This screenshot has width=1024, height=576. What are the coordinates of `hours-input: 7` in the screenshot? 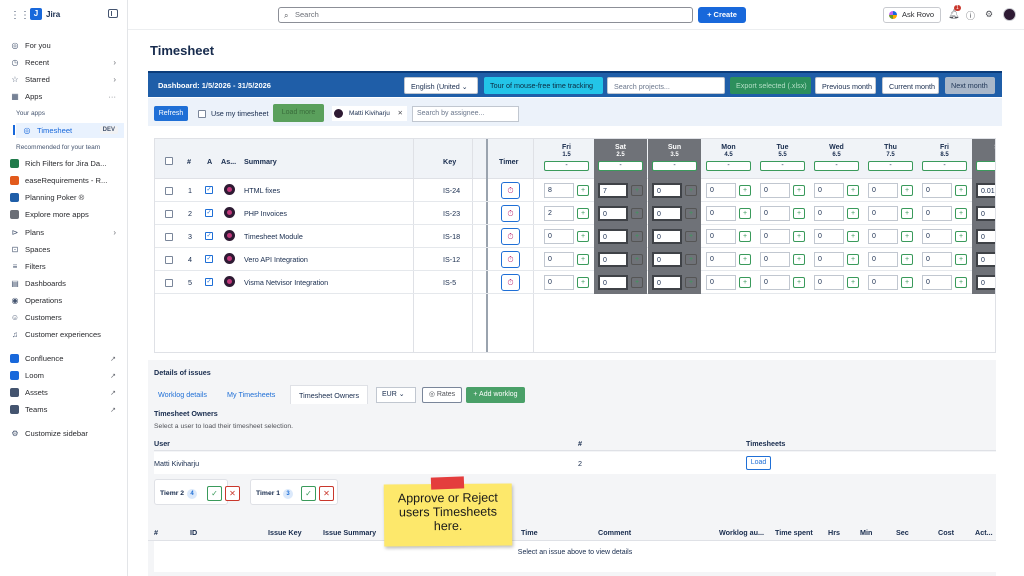 It's located at (613, 190).